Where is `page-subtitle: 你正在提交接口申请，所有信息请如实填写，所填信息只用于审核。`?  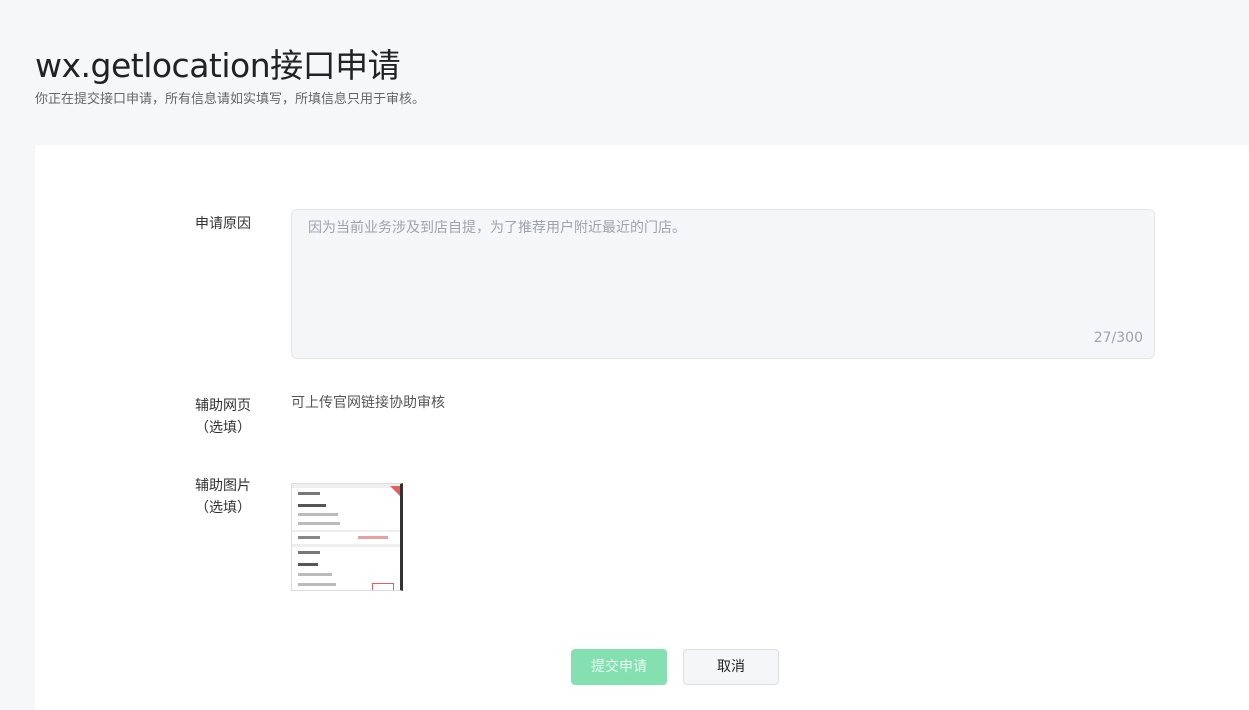
page-subtitle: 你正在提交接口申请，所有信息请如实填写，所填信息只用于审核。 is located at coordinates (230, 99).